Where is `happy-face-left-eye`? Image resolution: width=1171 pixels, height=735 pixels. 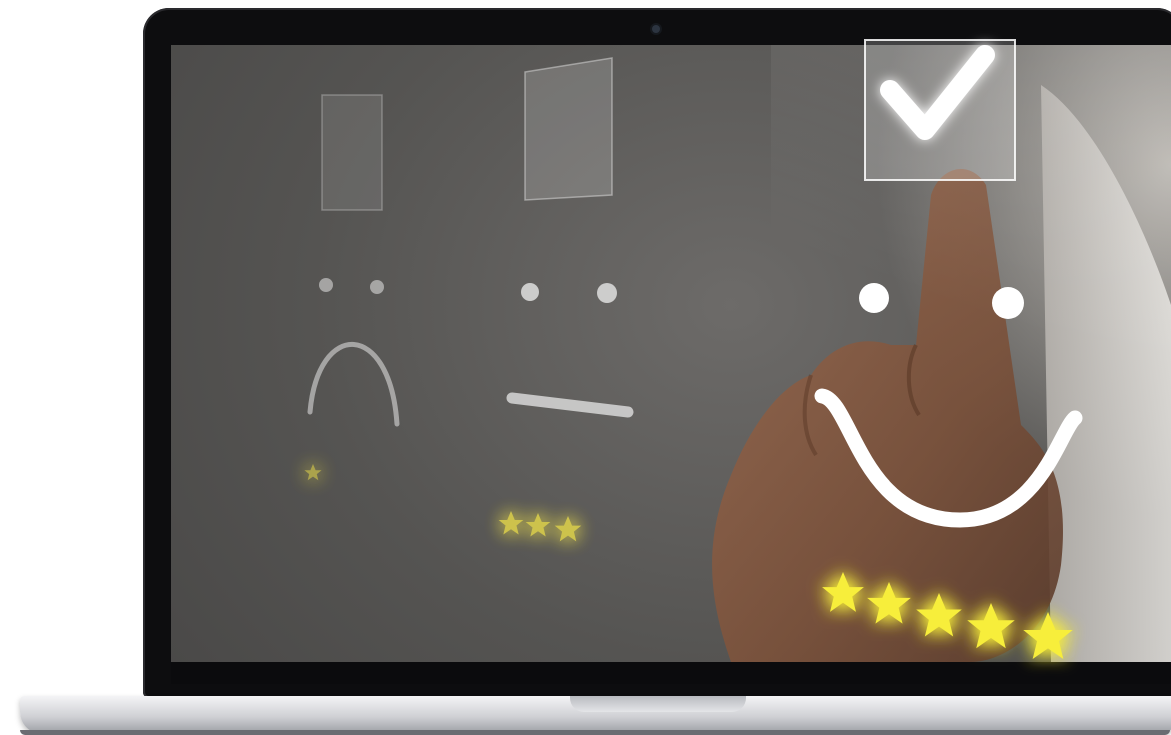
happy-face-left-eye is located at coordinates (874, 298).